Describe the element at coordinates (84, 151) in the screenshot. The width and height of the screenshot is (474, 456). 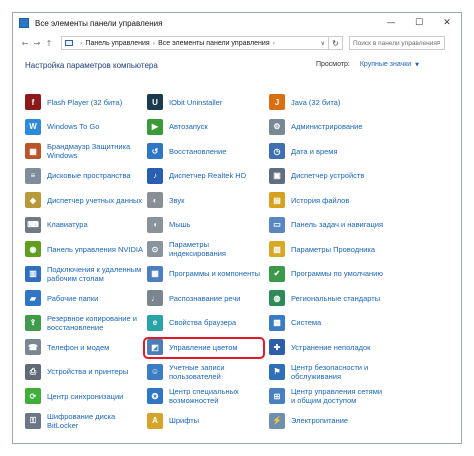
I see `cp-item: ▦ Брандмауэр Защитника Windows` at that location.